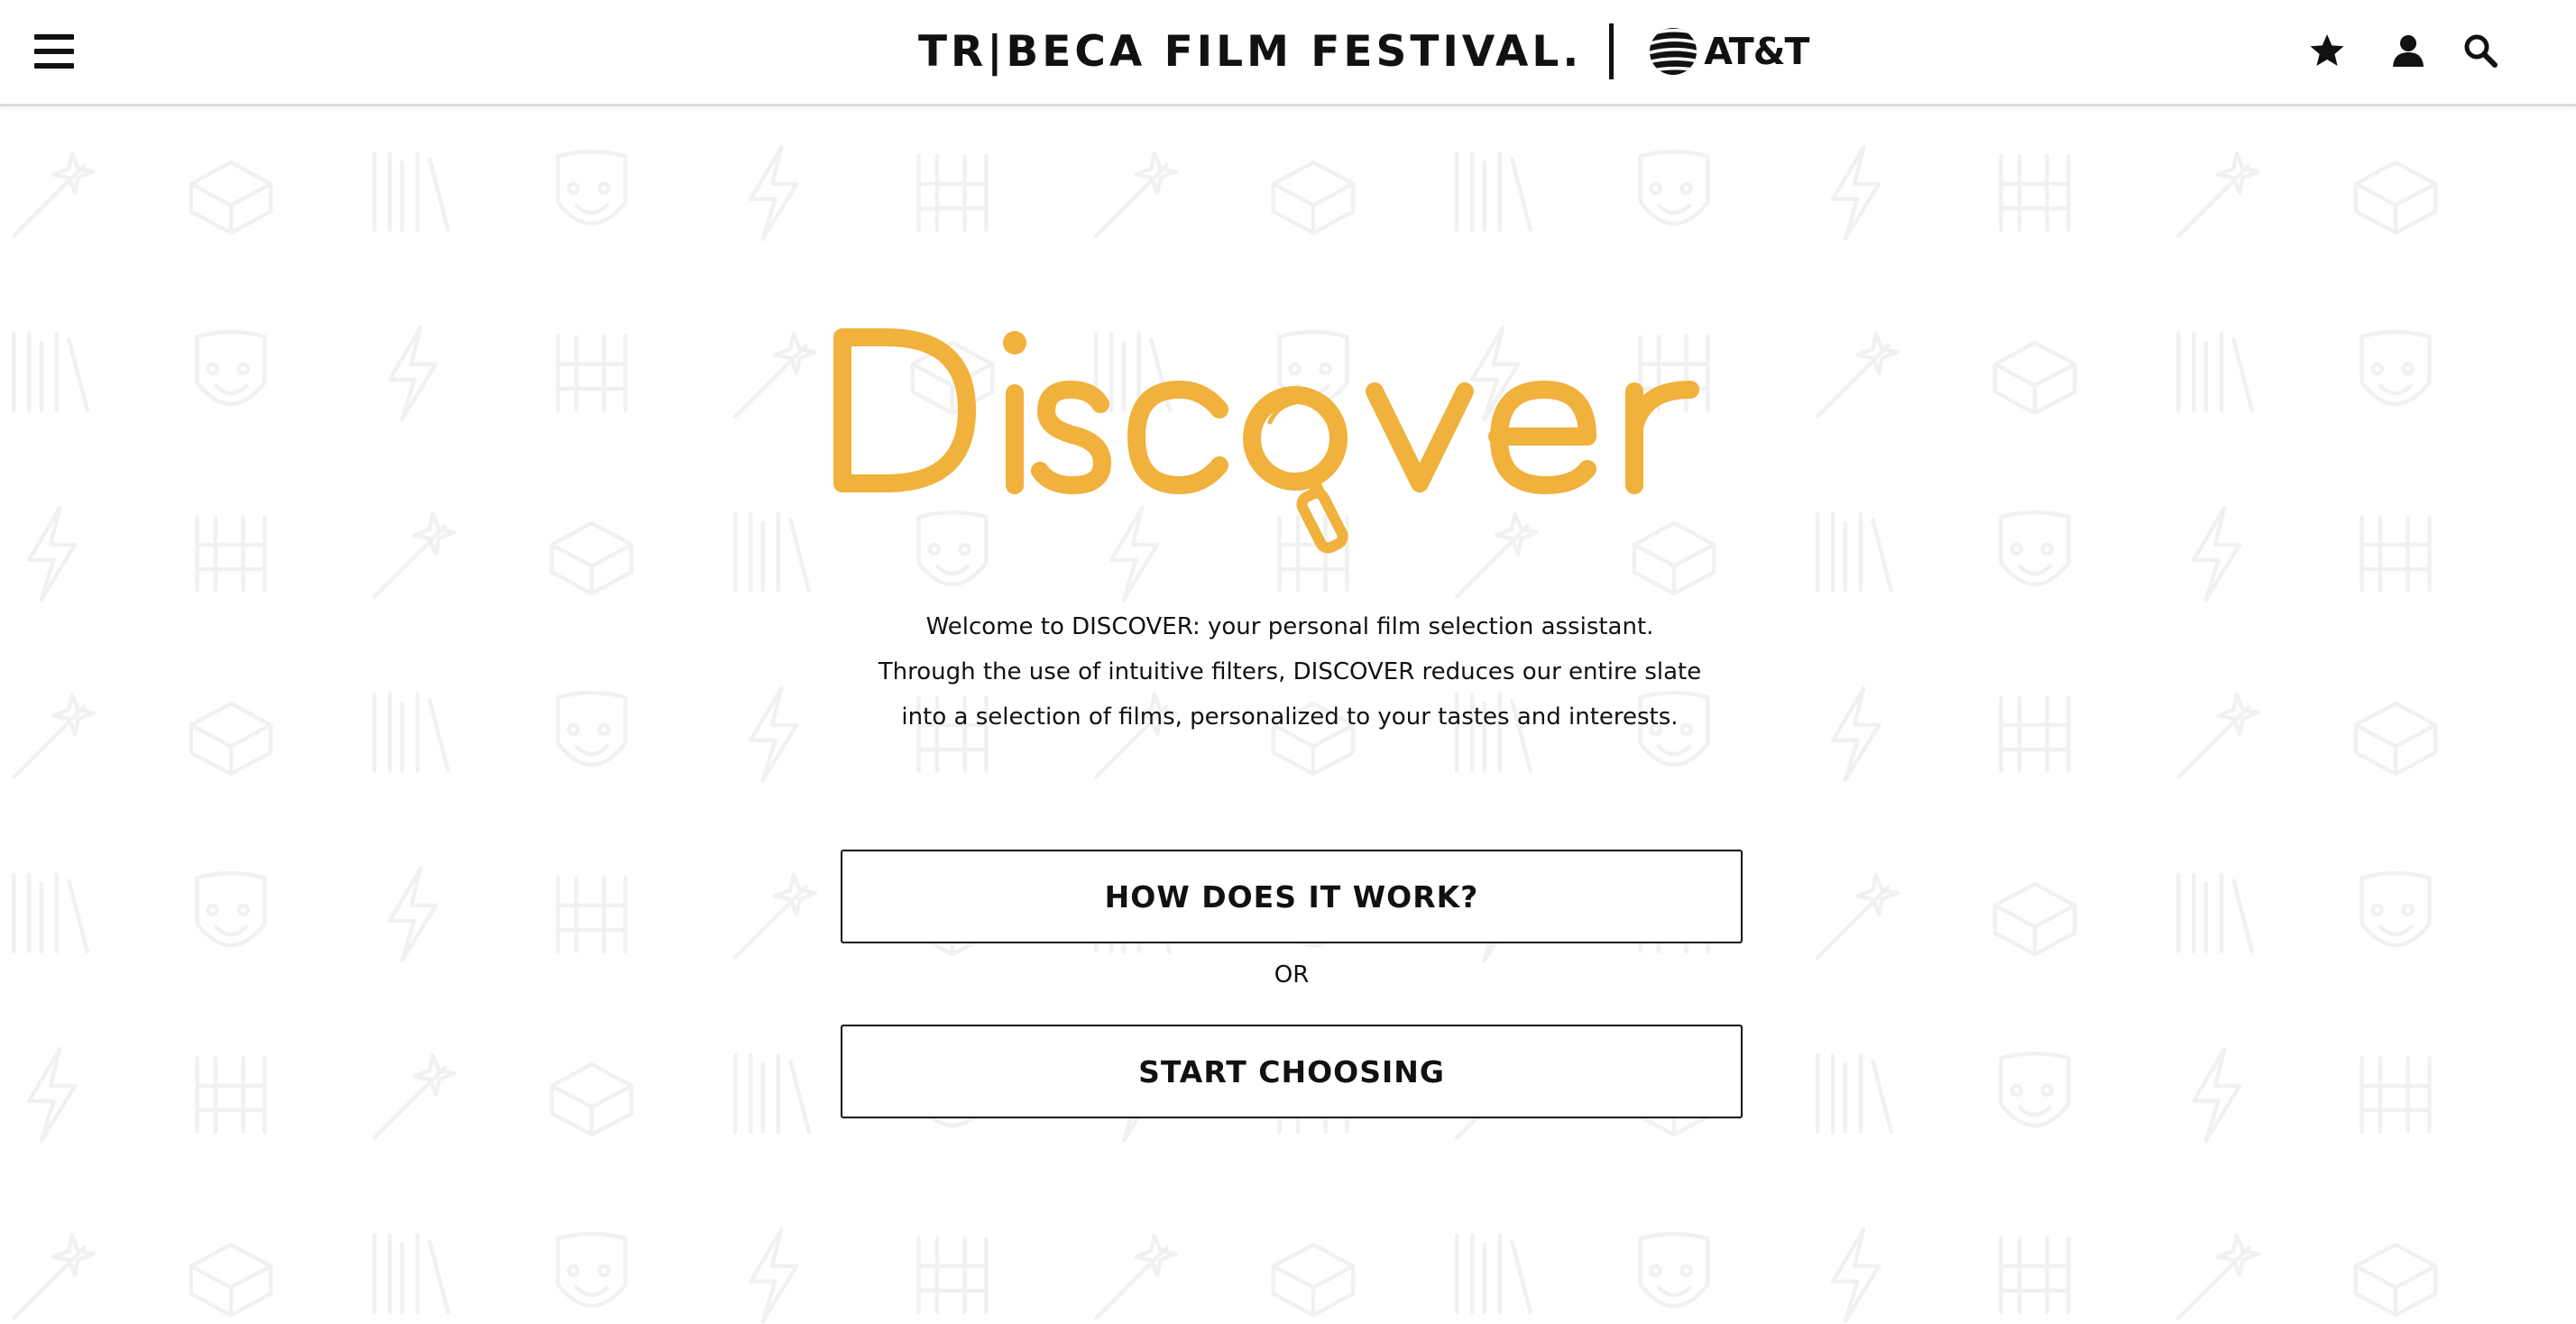  I want to click on brand-name: TR|BECA FILM FESTIVAL., so click(1250, 51).